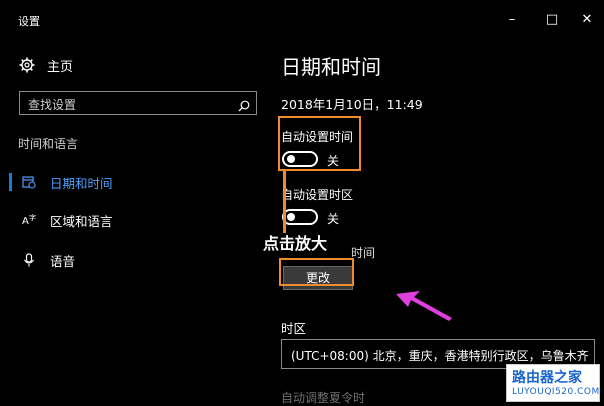  What do you see at coordinates (317, 195) in the screenshot?
I see `auto-timezone-label: 自动设置时区` at bounding box center [317, 195].